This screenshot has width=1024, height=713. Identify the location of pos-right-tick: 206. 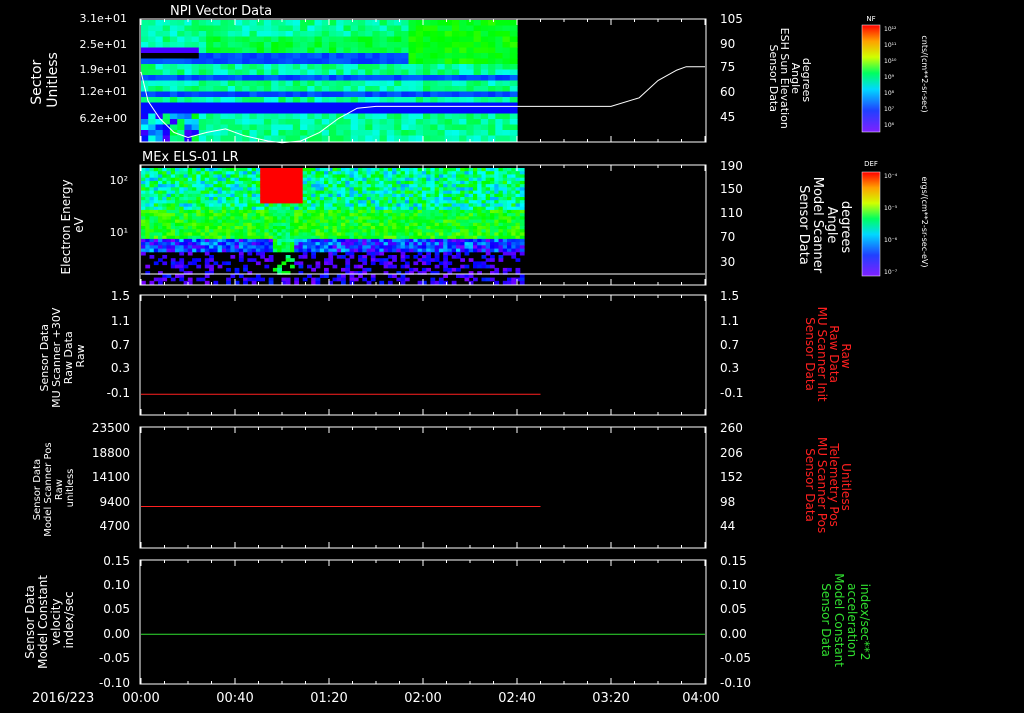
(731, 453).